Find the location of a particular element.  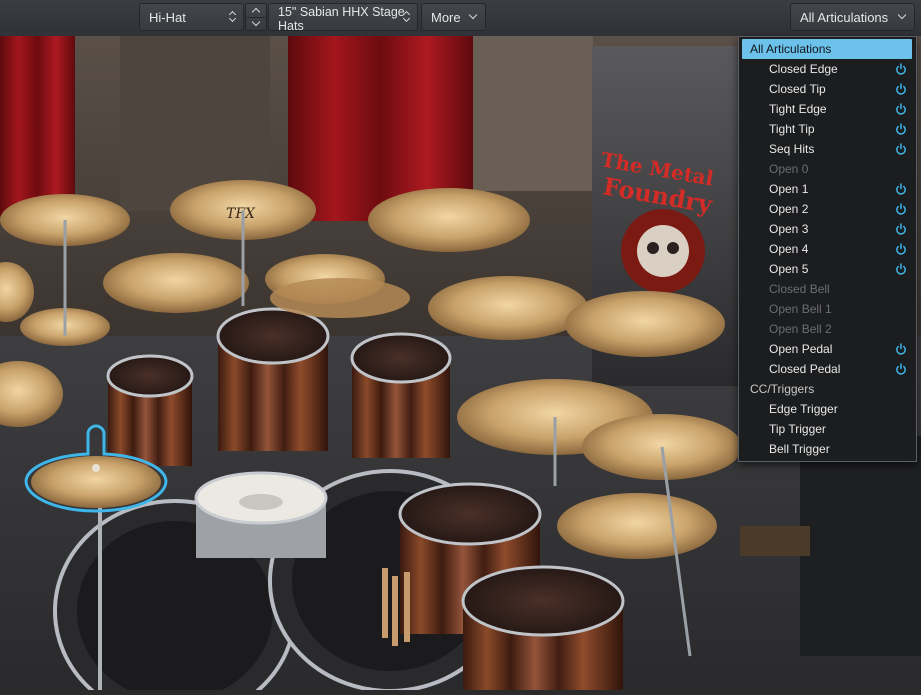

menu-item: Open Pedal is located at coordinates (827, 349).